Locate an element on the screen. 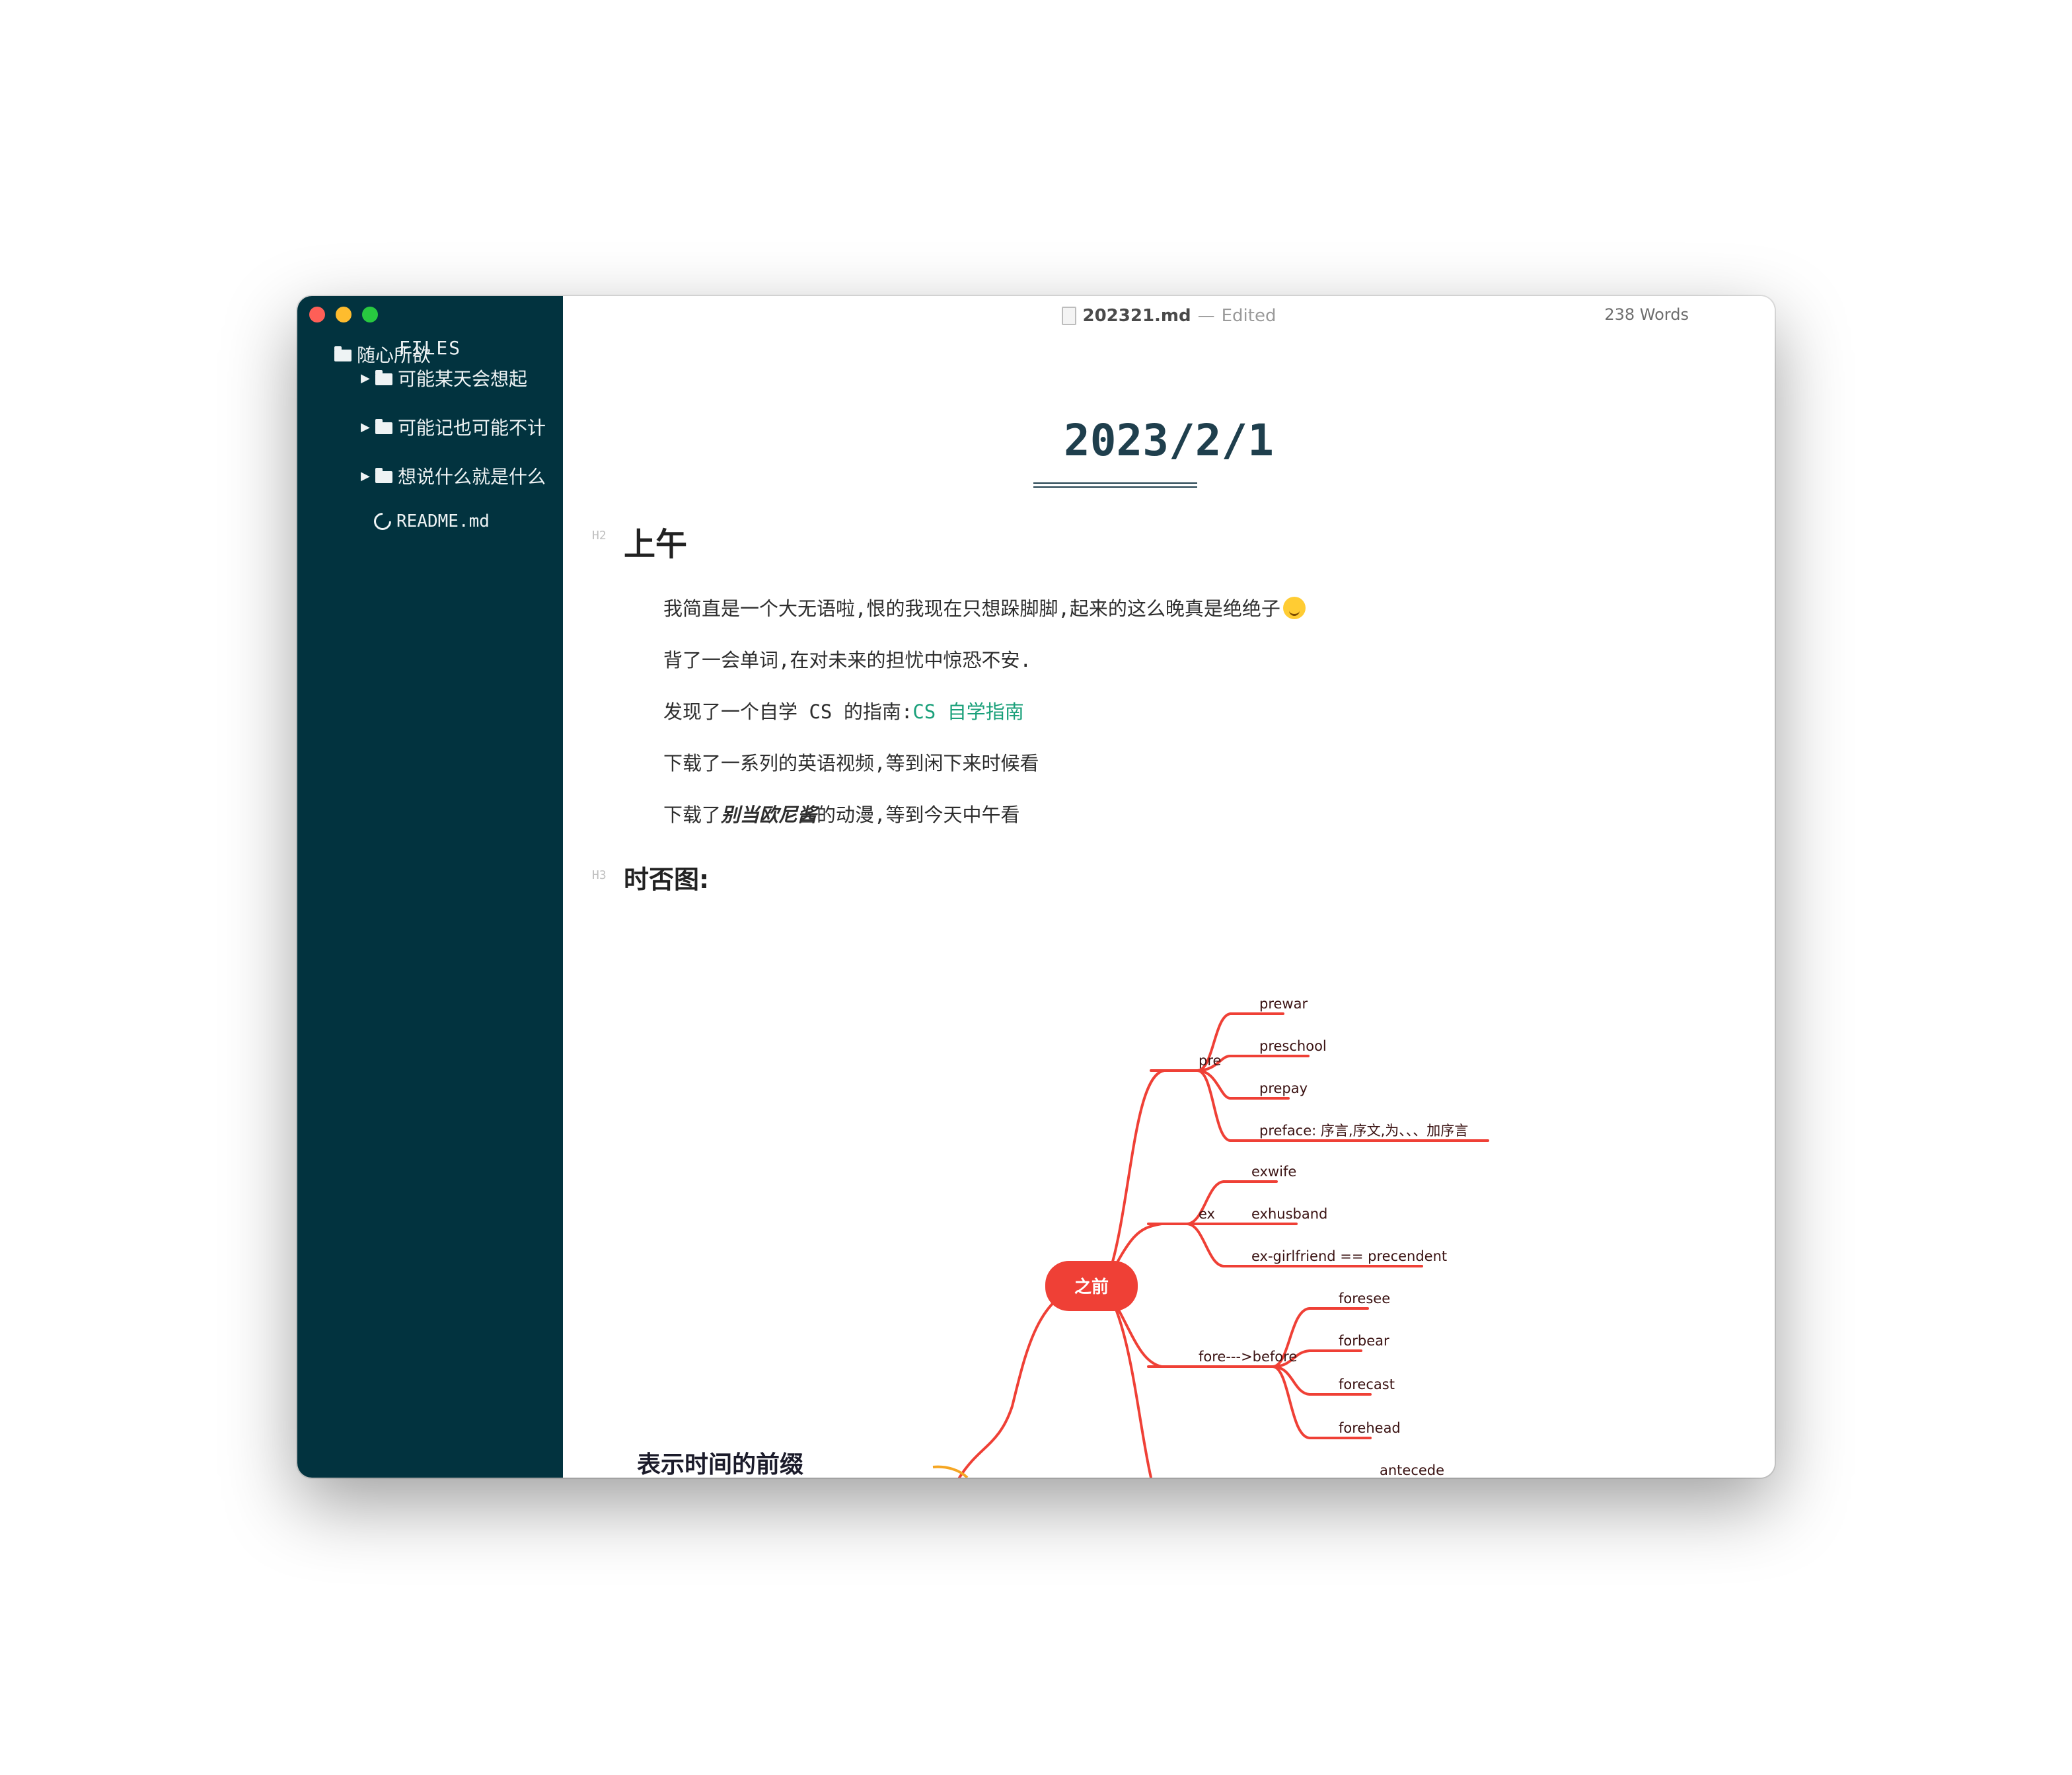  leaf-label: foresee is located at coordinates (1364, 1298).